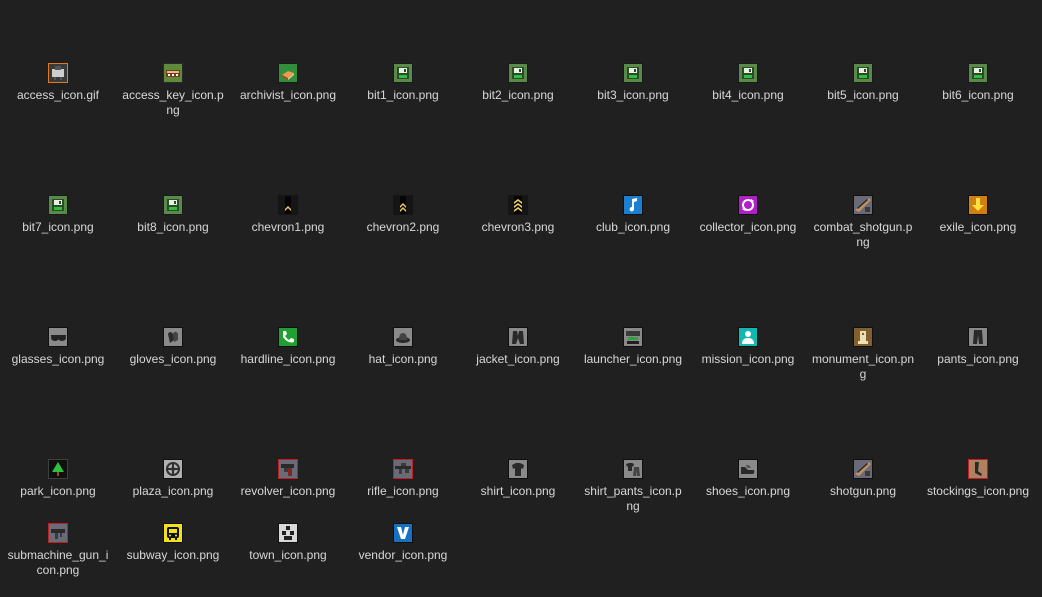  I want to click on file-item: gloves_icon.png, so click(173, 347).